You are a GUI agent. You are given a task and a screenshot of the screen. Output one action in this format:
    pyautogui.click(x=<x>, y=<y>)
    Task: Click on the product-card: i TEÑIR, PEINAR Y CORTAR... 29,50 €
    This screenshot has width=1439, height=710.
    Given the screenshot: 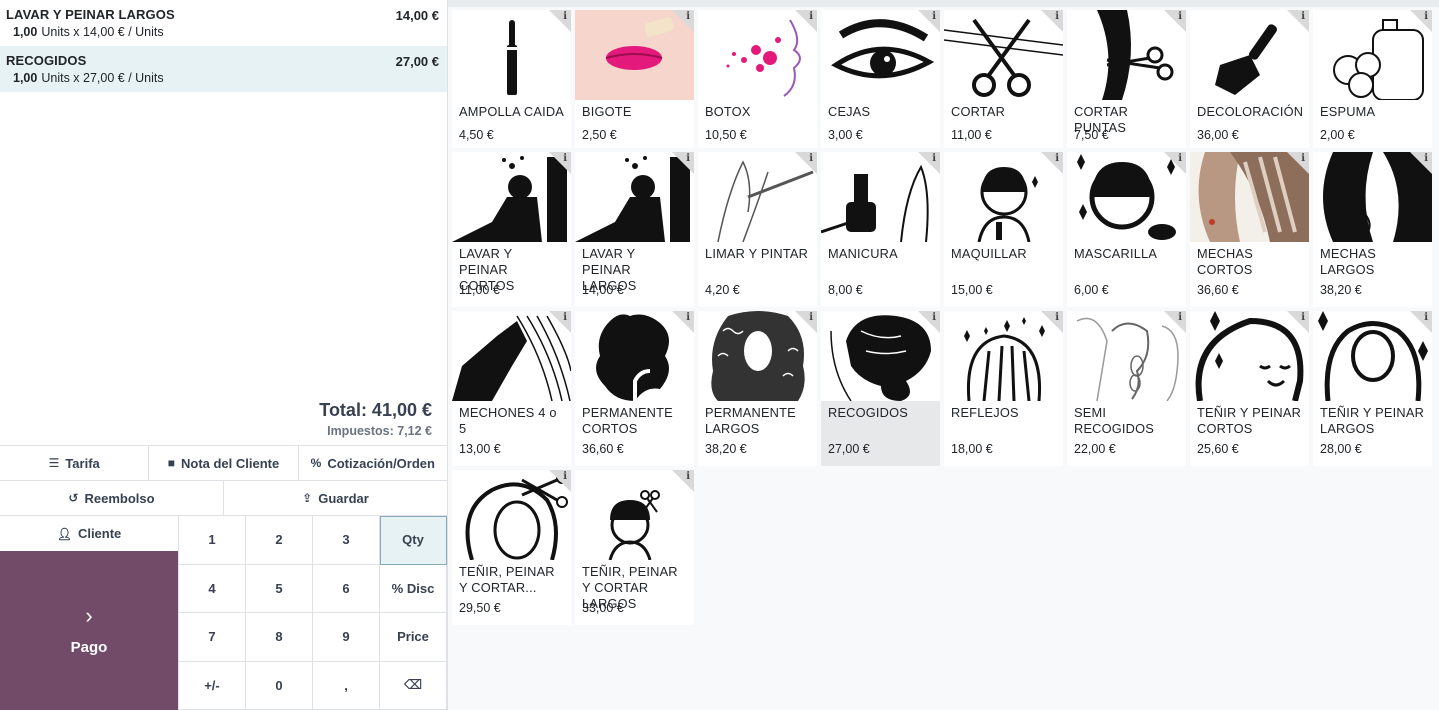 What is the action you would take?
    pyautogui.click(x=511, y=547)
    